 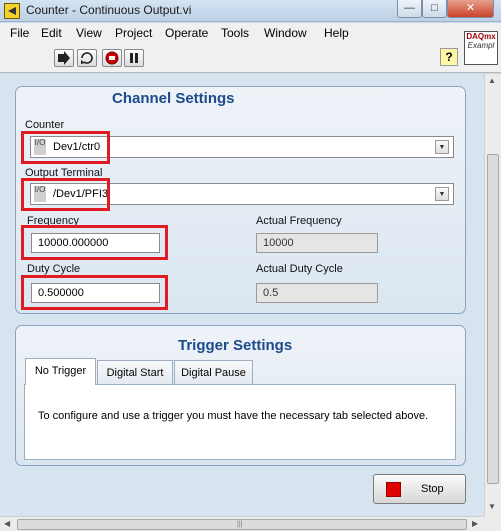 I want to click on duty-cycle-label: Duty Cycle, so click(x=54, y=269).